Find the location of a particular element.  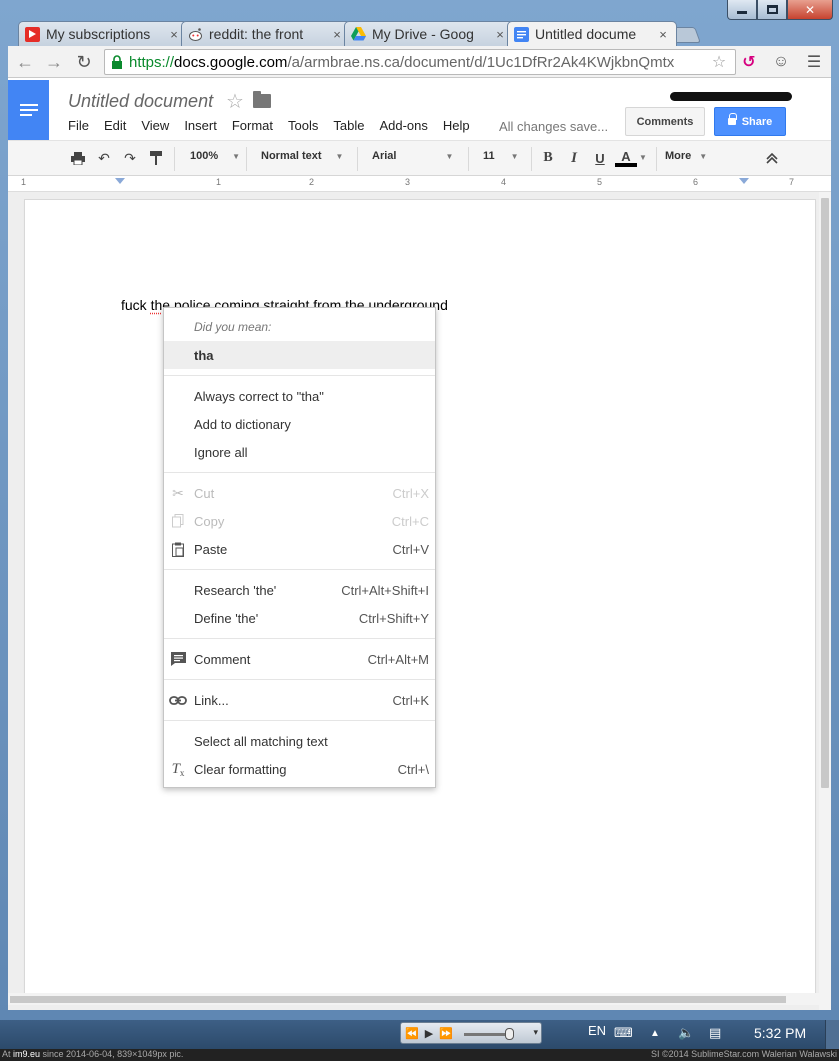

tab-youtube: My subscriptions × is located at coordinates (103, 33).